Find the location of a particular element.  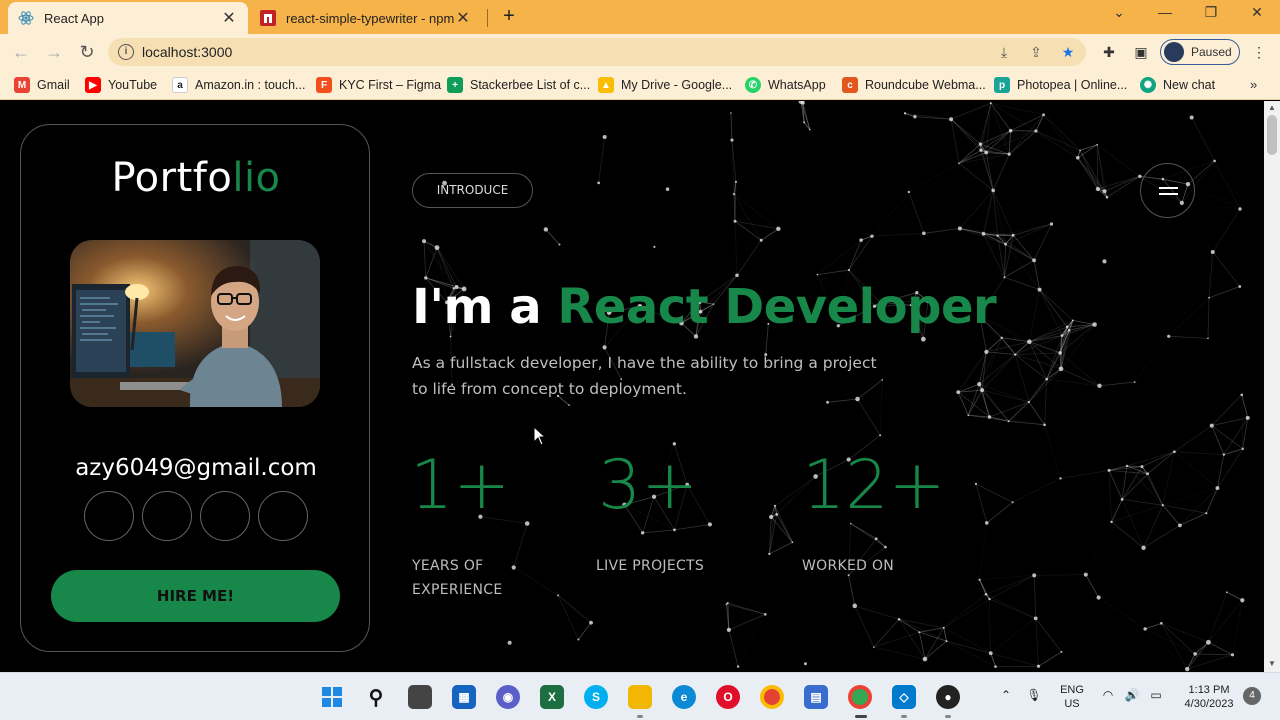

more-bookmarks-icon: » is located at coordinates (1253, 84).